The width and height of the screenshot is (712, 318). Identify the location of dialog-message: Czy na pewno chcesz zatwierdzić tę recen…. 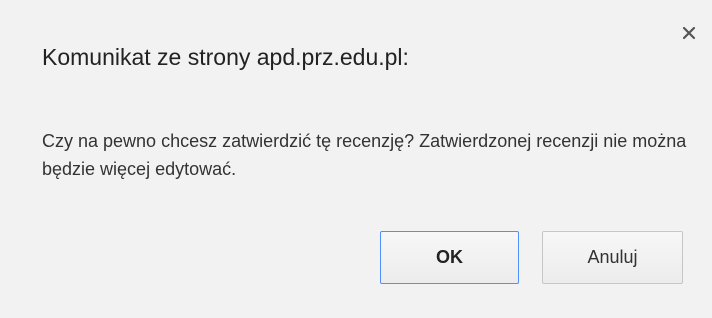
(364, 155).